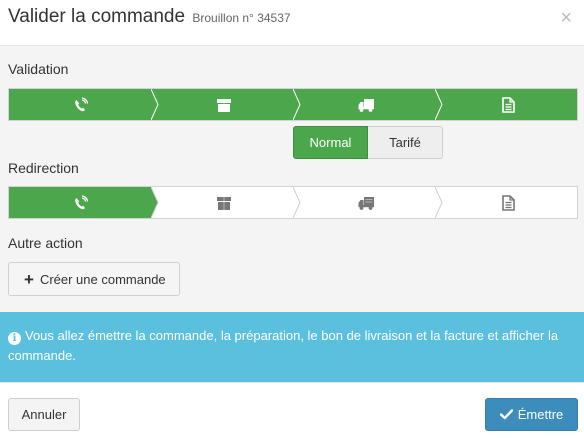 Image resolution: width=584 pixels, height=438 pixels. Describe the element at coordinates (38, 69) in the screenshot. I see `validation-label: Validation` at that location.